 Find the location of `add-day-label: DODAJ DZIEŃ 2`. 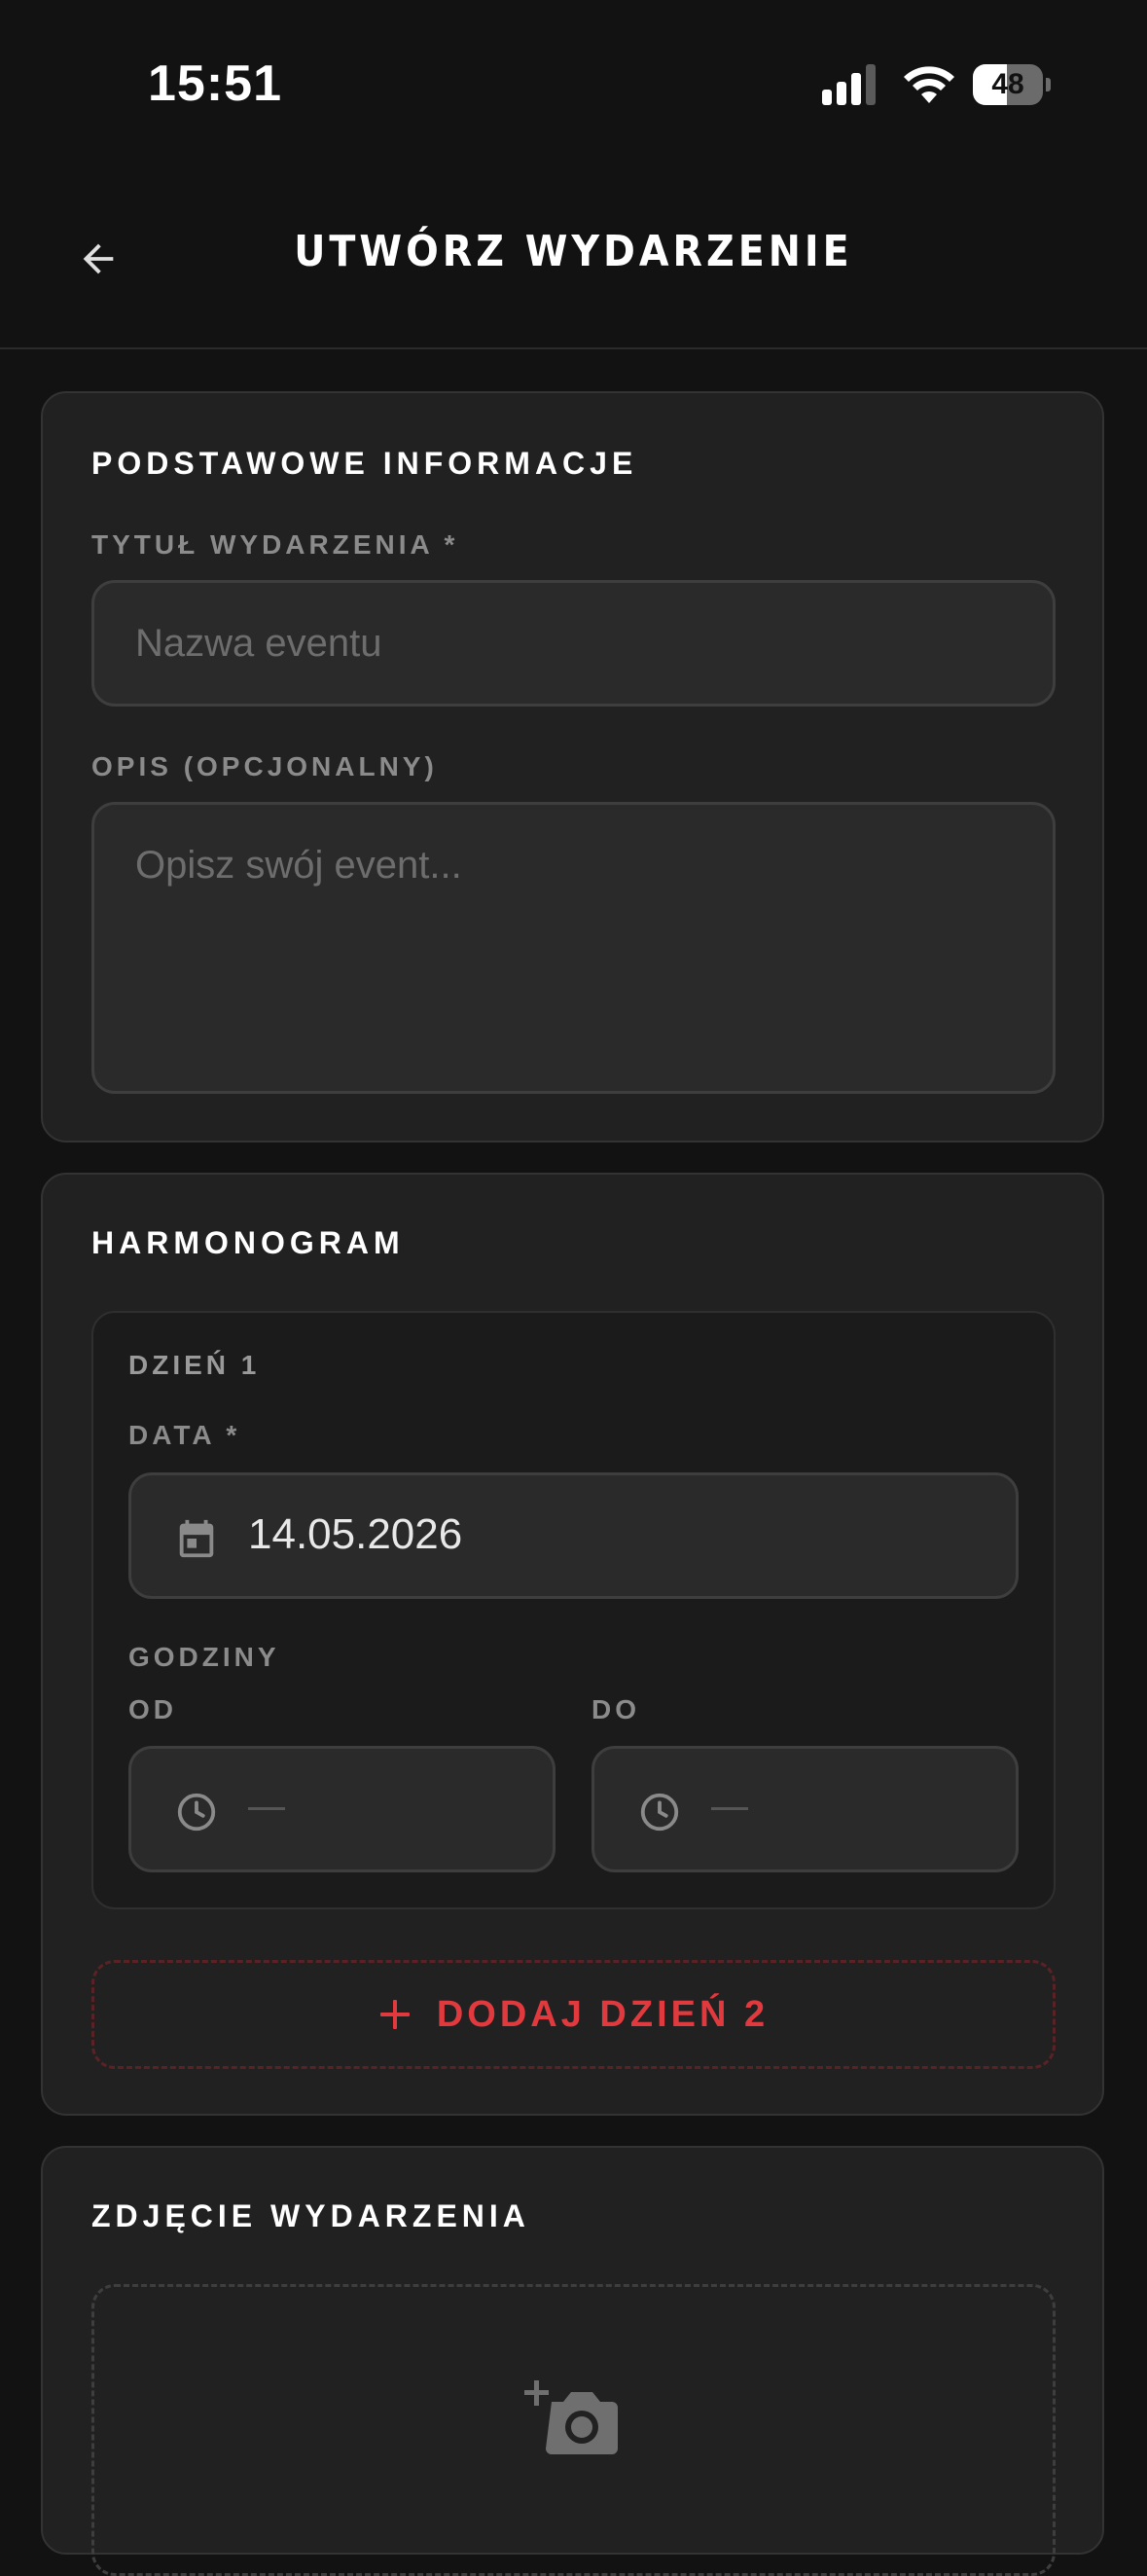

add-day-label: DODAJ DZIEŃ 2 is located at coordinates (603, 2014).